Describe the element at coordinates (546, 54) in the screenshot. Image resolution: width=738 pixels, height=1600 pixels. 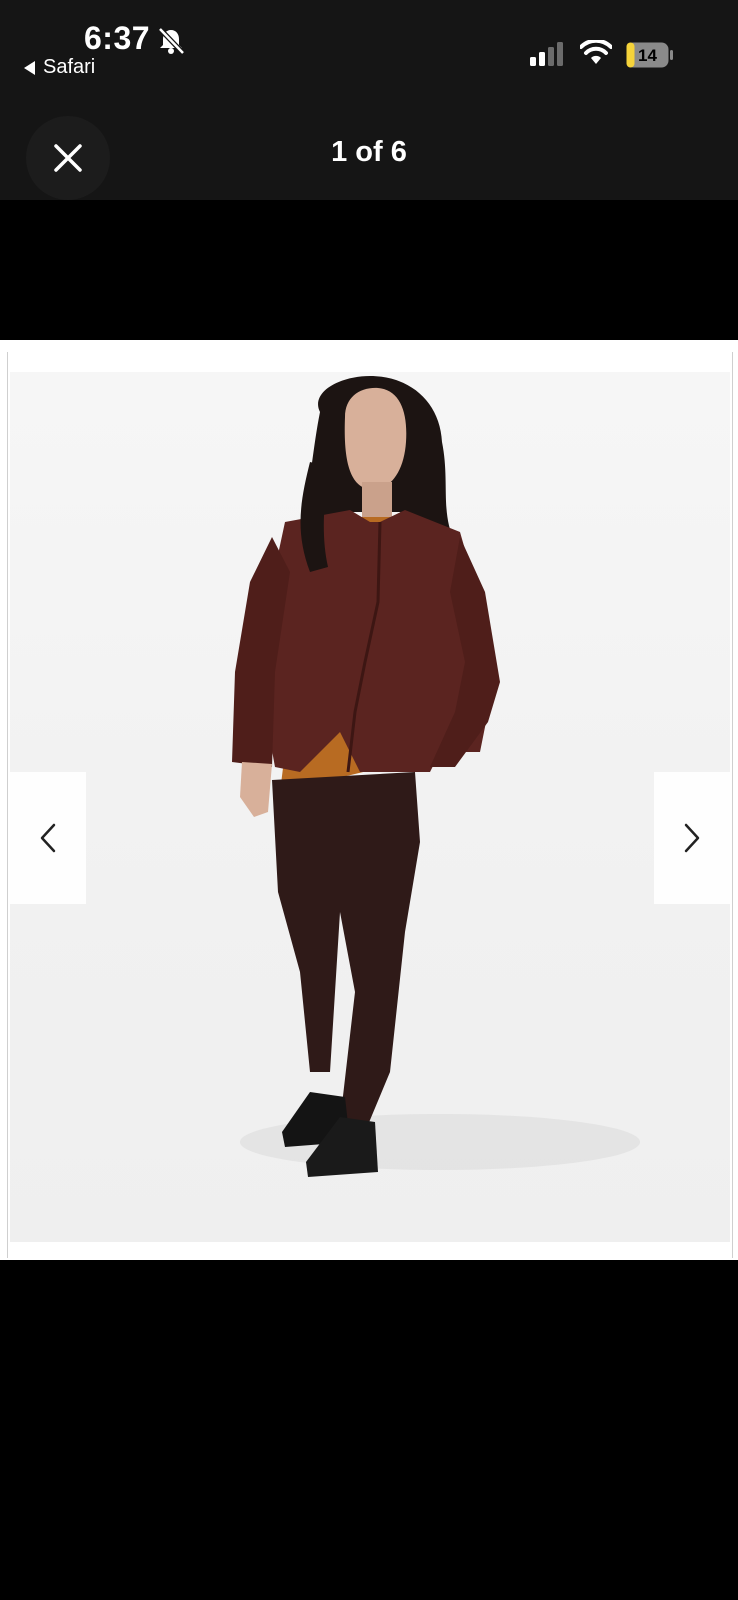
I see `cellular-signal-icon` at that location.